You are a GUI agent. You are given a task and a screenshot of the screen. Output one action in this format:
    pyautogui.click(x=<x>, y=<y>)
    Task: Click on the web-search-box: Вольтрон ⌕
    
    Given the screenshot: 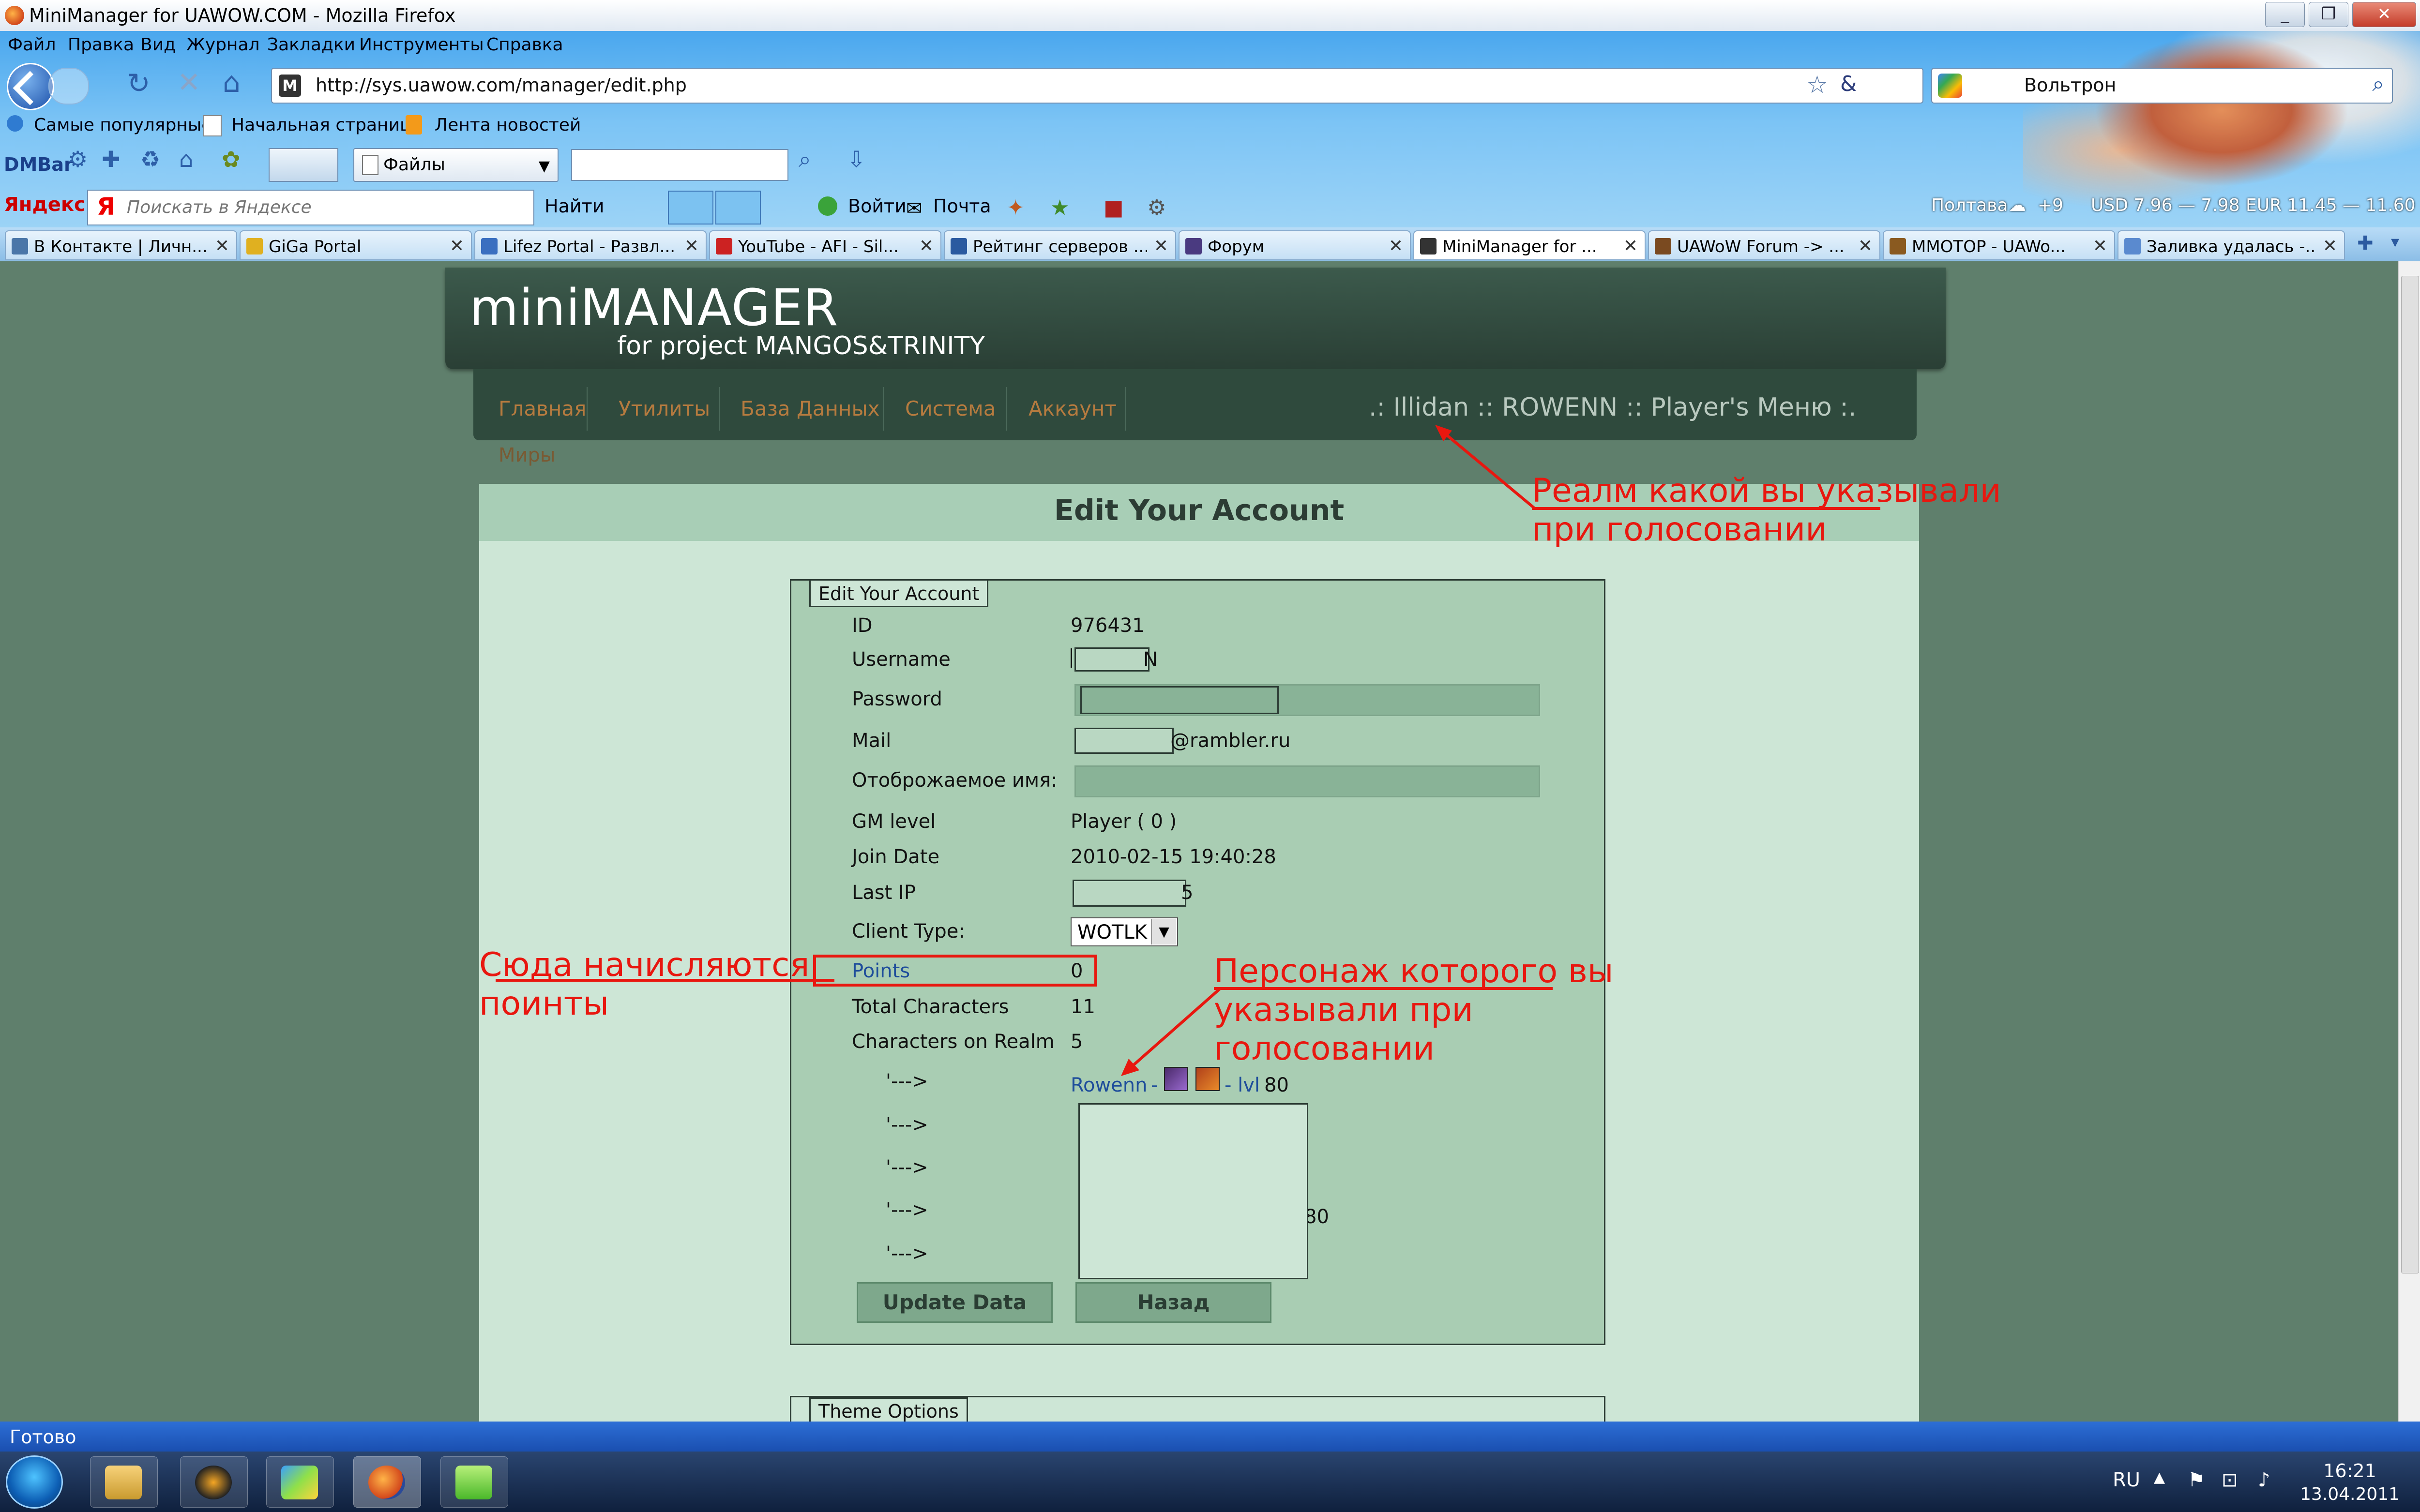 What is the action you would take?
    pyautogui.click(x=2162, y=86)
    